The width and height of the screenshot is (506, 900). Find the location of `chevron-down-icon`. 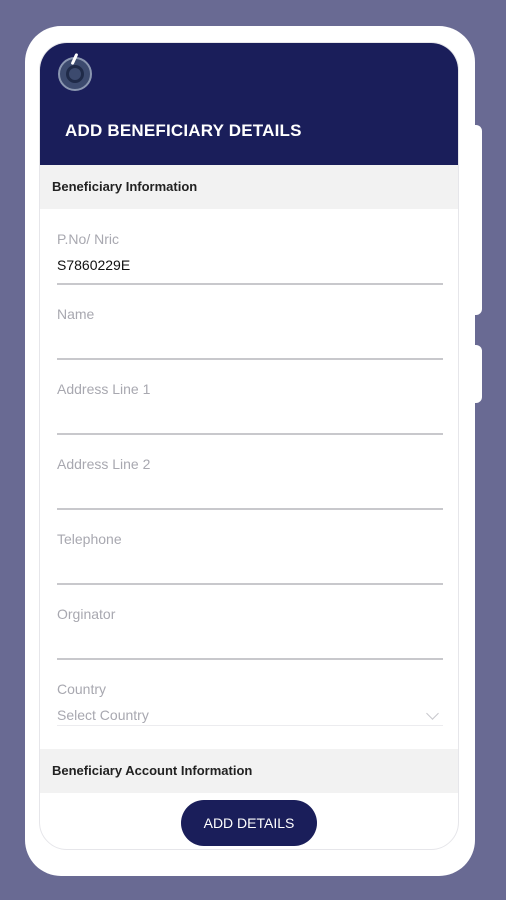

chevron-down-icon is located at coordinates (432, 713).